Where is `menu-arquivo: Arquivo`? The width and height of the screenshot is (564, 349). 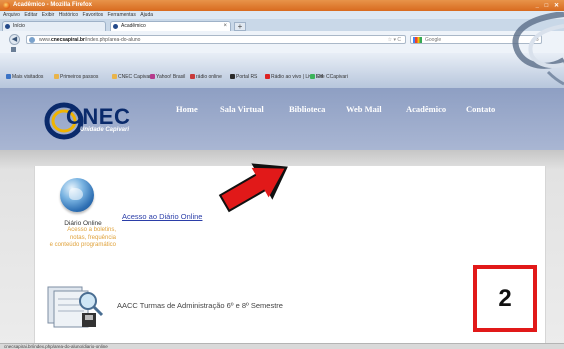
menu-arquivo: Arquivo is located at coordinates (11, 15).